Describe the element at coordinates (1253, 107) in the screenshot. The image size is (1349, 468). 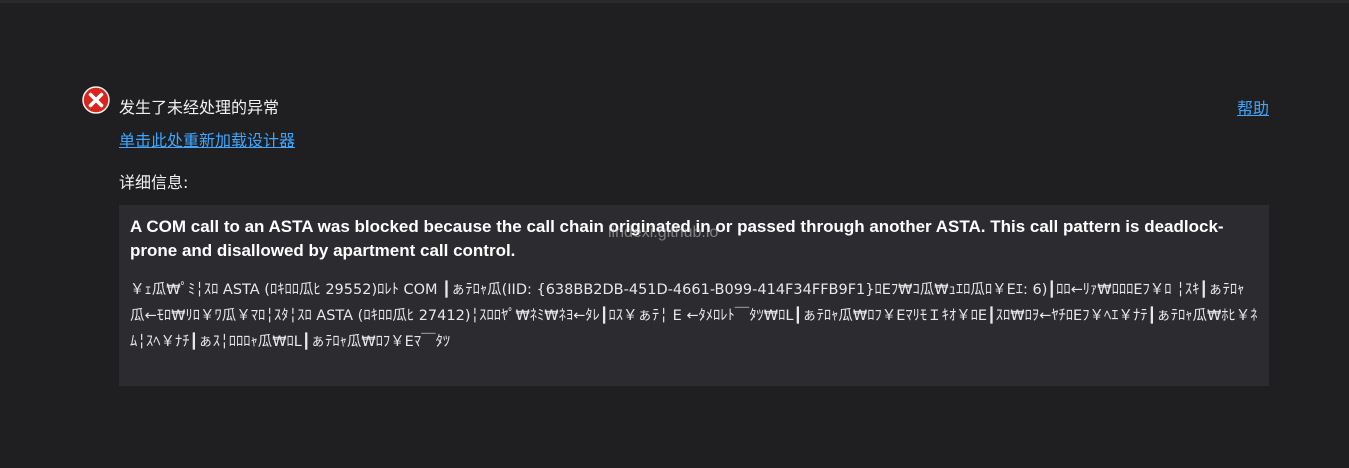
I see `help-link: 帮助` at that location.